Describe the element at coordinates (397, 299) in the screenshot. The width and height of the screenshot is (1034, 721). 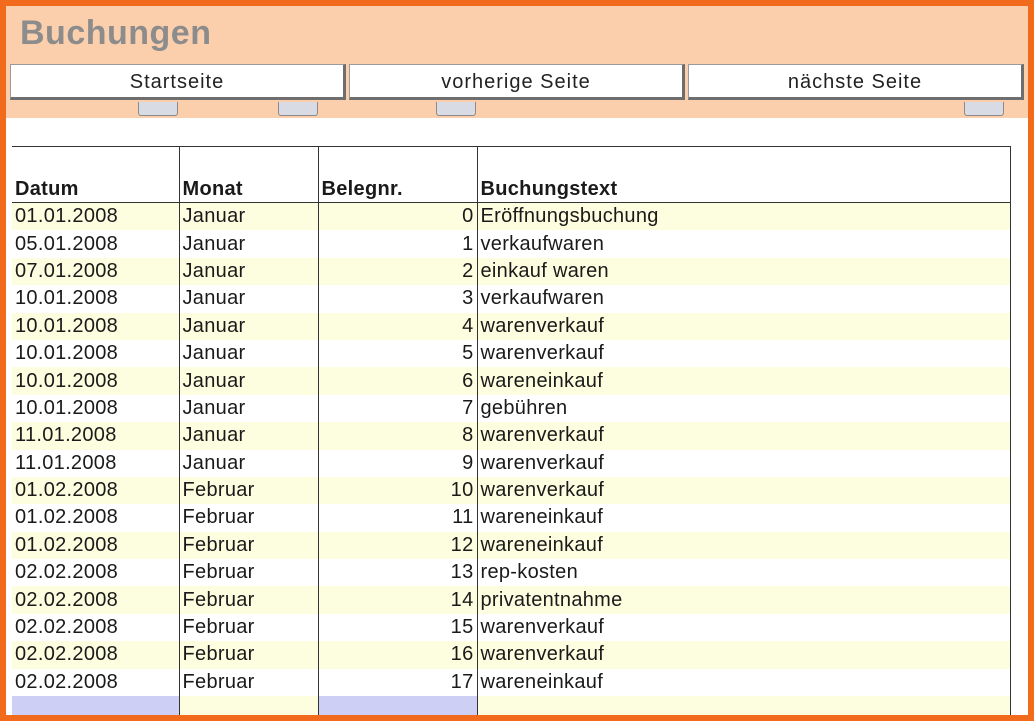
I see `cell-belegnr: 3` at that location.